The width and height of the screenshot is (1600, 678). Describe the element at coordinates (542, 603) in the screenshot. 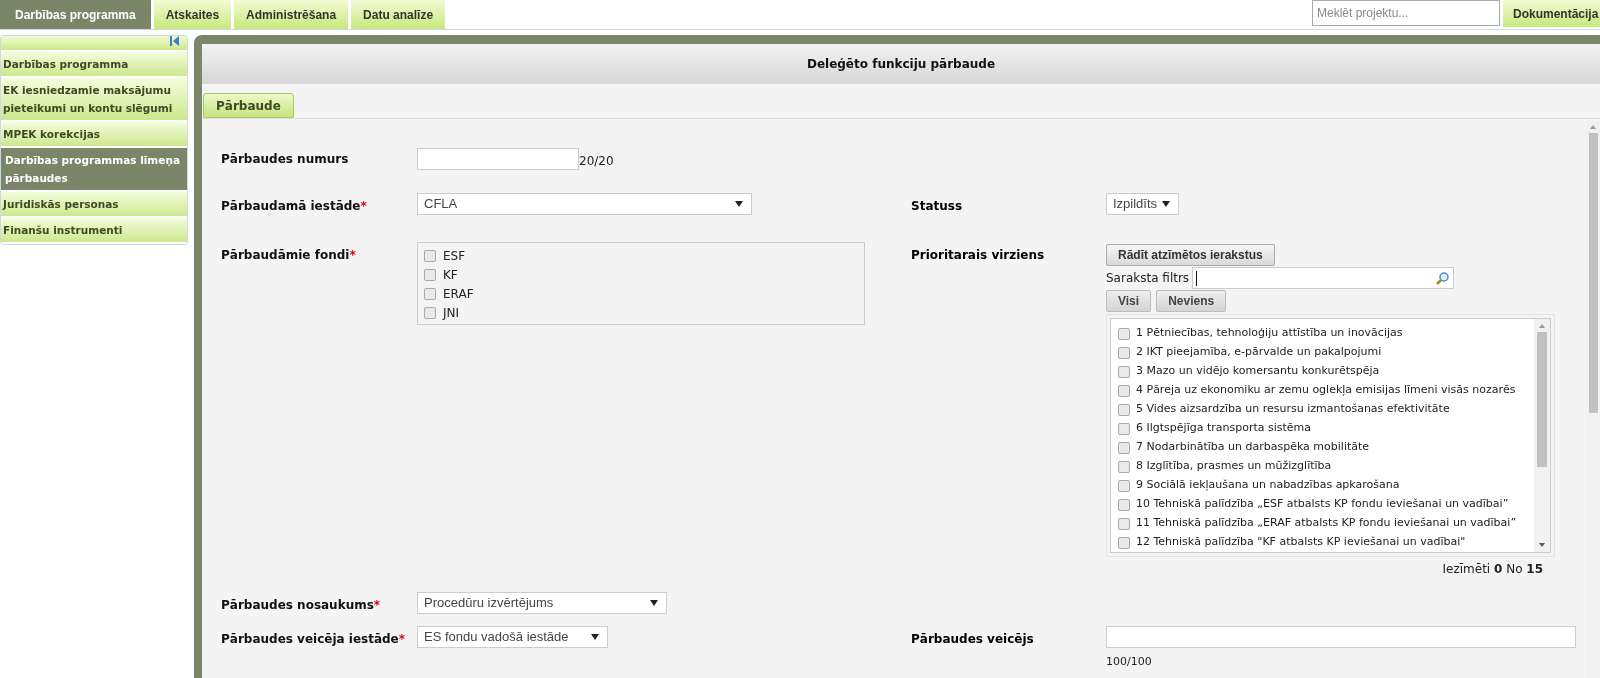

I see `dropdown: Procedūru izvērtējums` at that location.